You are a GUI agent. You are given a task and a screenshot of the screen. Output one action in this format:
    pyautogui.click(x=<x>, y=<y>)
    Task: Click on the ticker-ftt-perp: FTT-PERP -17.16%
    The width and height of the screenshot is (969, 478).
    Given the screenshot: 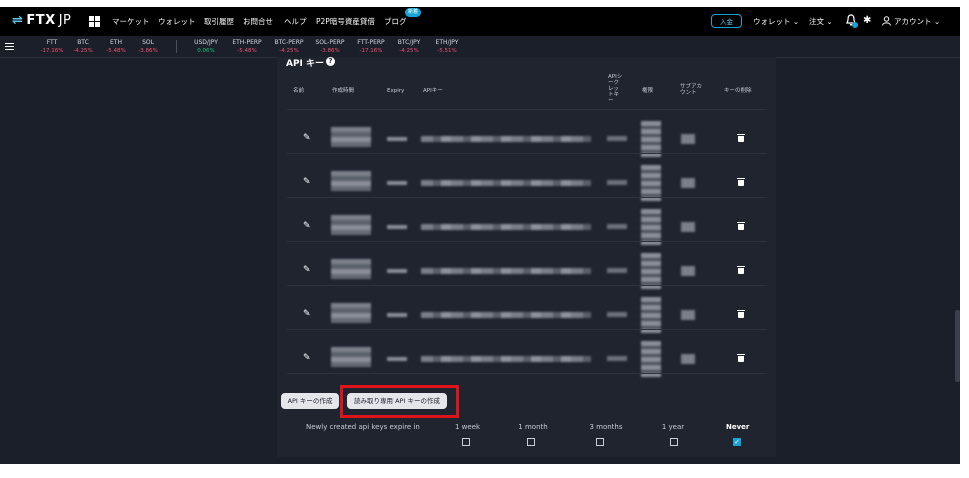 What is the action you would take?
    pyautogui.click(x=371, y=47)
    